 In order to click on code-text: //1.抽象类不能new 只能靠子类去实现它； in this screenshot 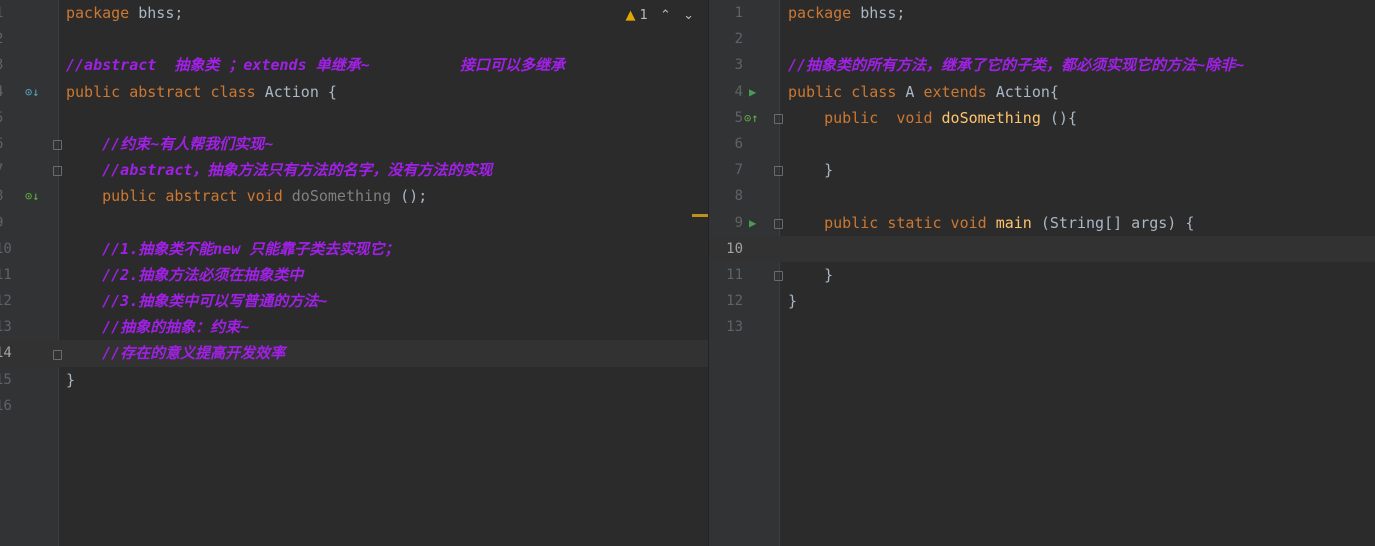, I will do `click(232, 249)`.